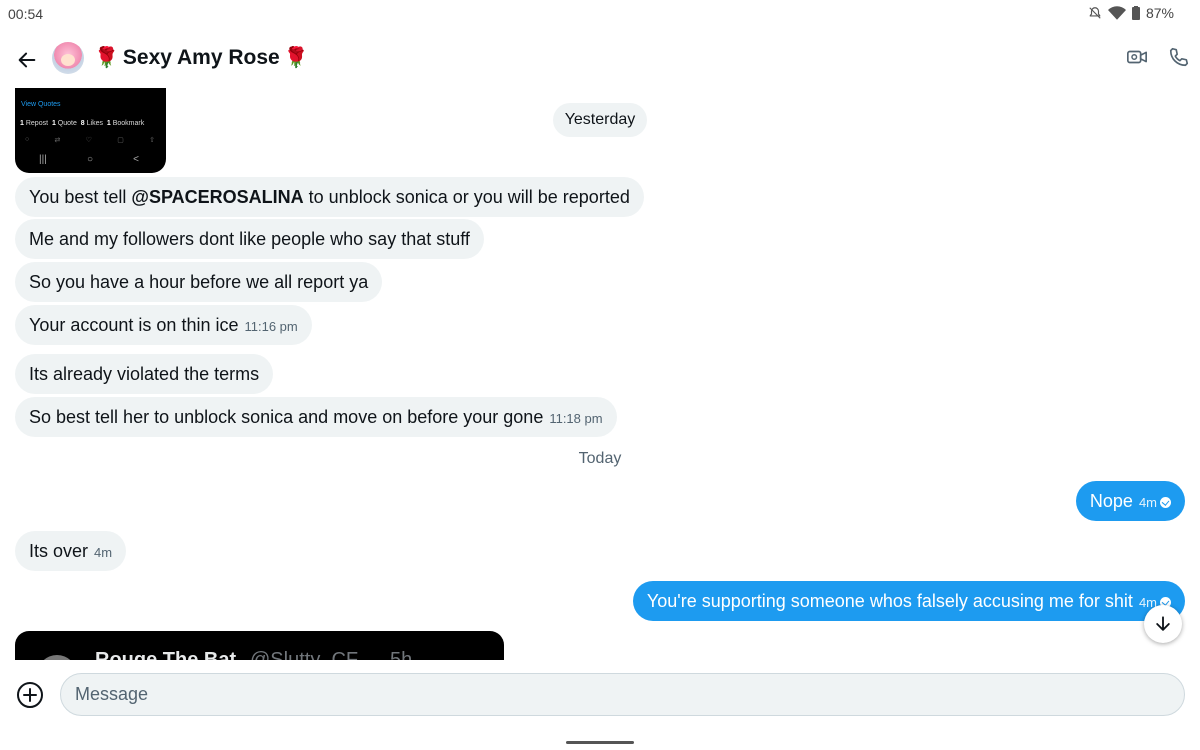  What do you see at coordinates (217, 197) in the screenshot?
I see `mention-link: @SPACEROSALINA` at bounding box center [217, 197].